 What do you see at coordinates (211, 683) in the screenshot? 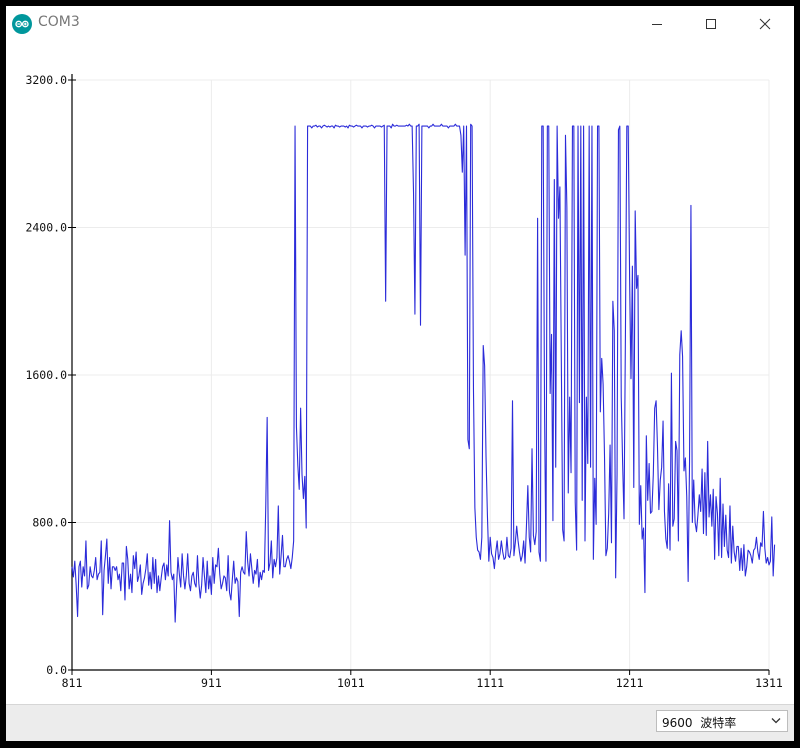
I see `x-tick-label: 911` at bounding box center [211, 683].